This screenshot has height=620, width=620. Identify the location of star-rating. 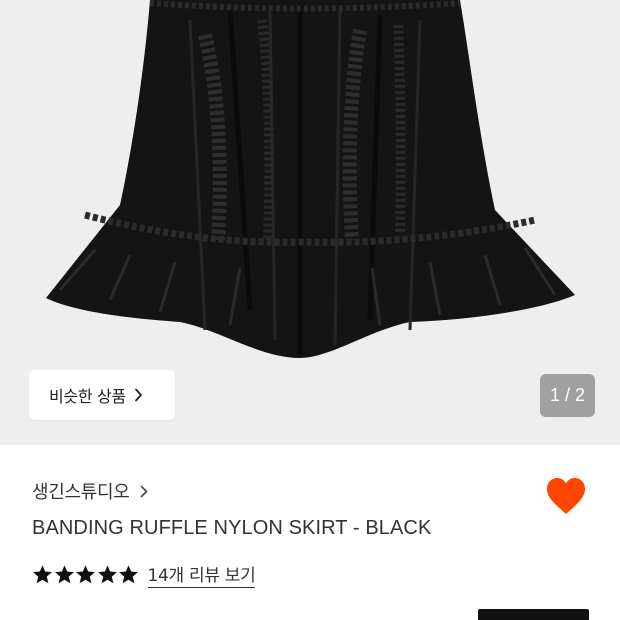
(86, 574).